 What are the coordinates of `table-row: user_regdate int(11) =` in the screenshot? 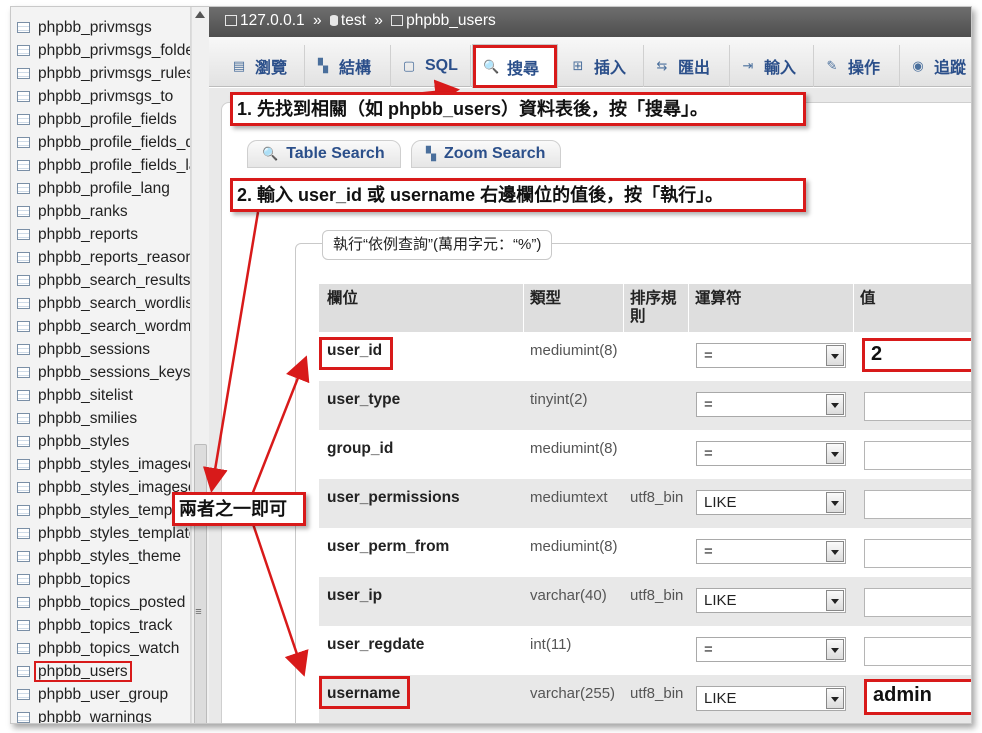 It's located at (645, 650).